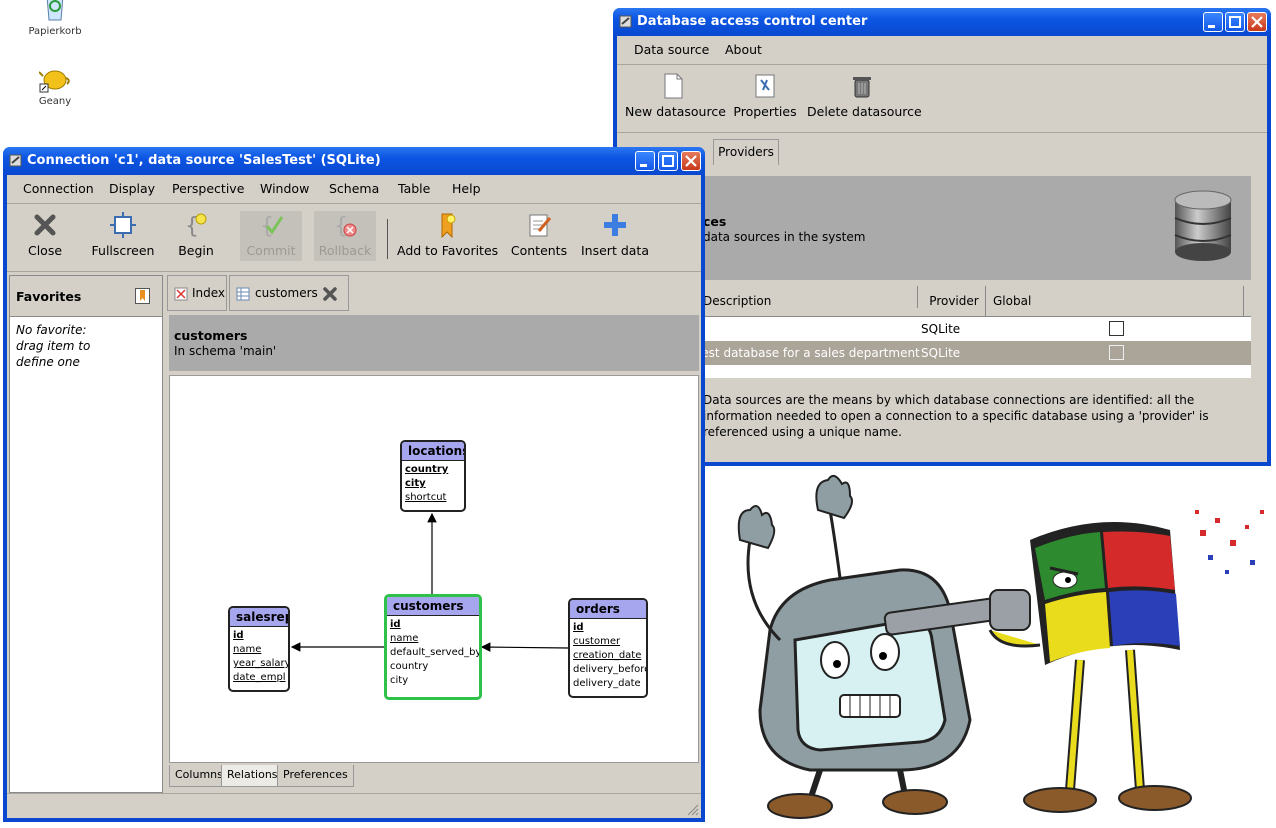 The height and width of the screenshot is (828, 1276). Describe the element at coordinates (55, 18) in the screenshot. I see `desktop-icon-recycle-bin: Papierkorb` at that location.